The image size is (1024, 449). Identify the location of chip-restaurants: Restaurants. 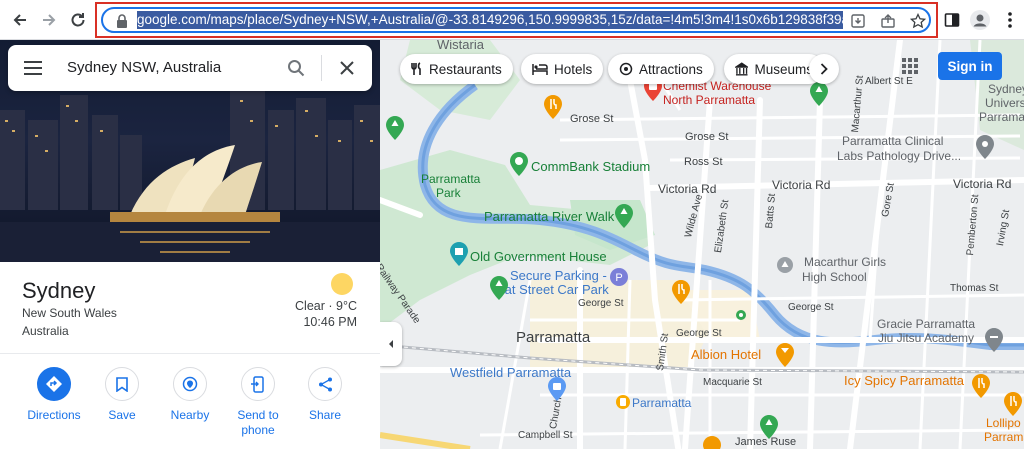
(456, 69).